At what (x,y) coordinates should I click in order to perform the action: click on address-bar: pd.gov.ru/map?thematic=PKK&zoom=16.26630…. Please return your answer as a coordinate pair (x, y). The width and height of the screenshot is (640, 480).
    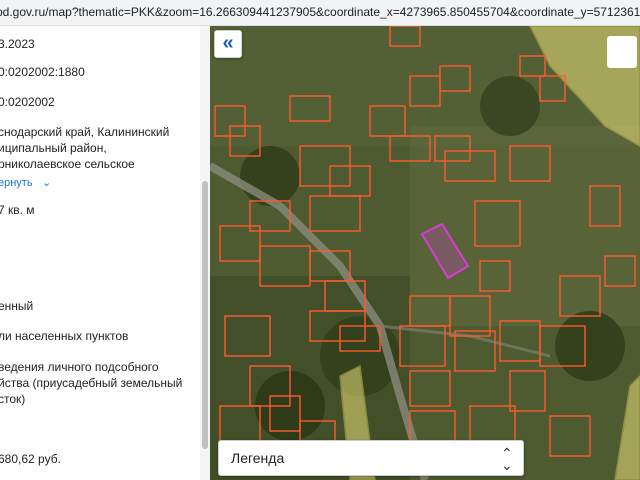
    Looking at the image, I should click on (320, 13).